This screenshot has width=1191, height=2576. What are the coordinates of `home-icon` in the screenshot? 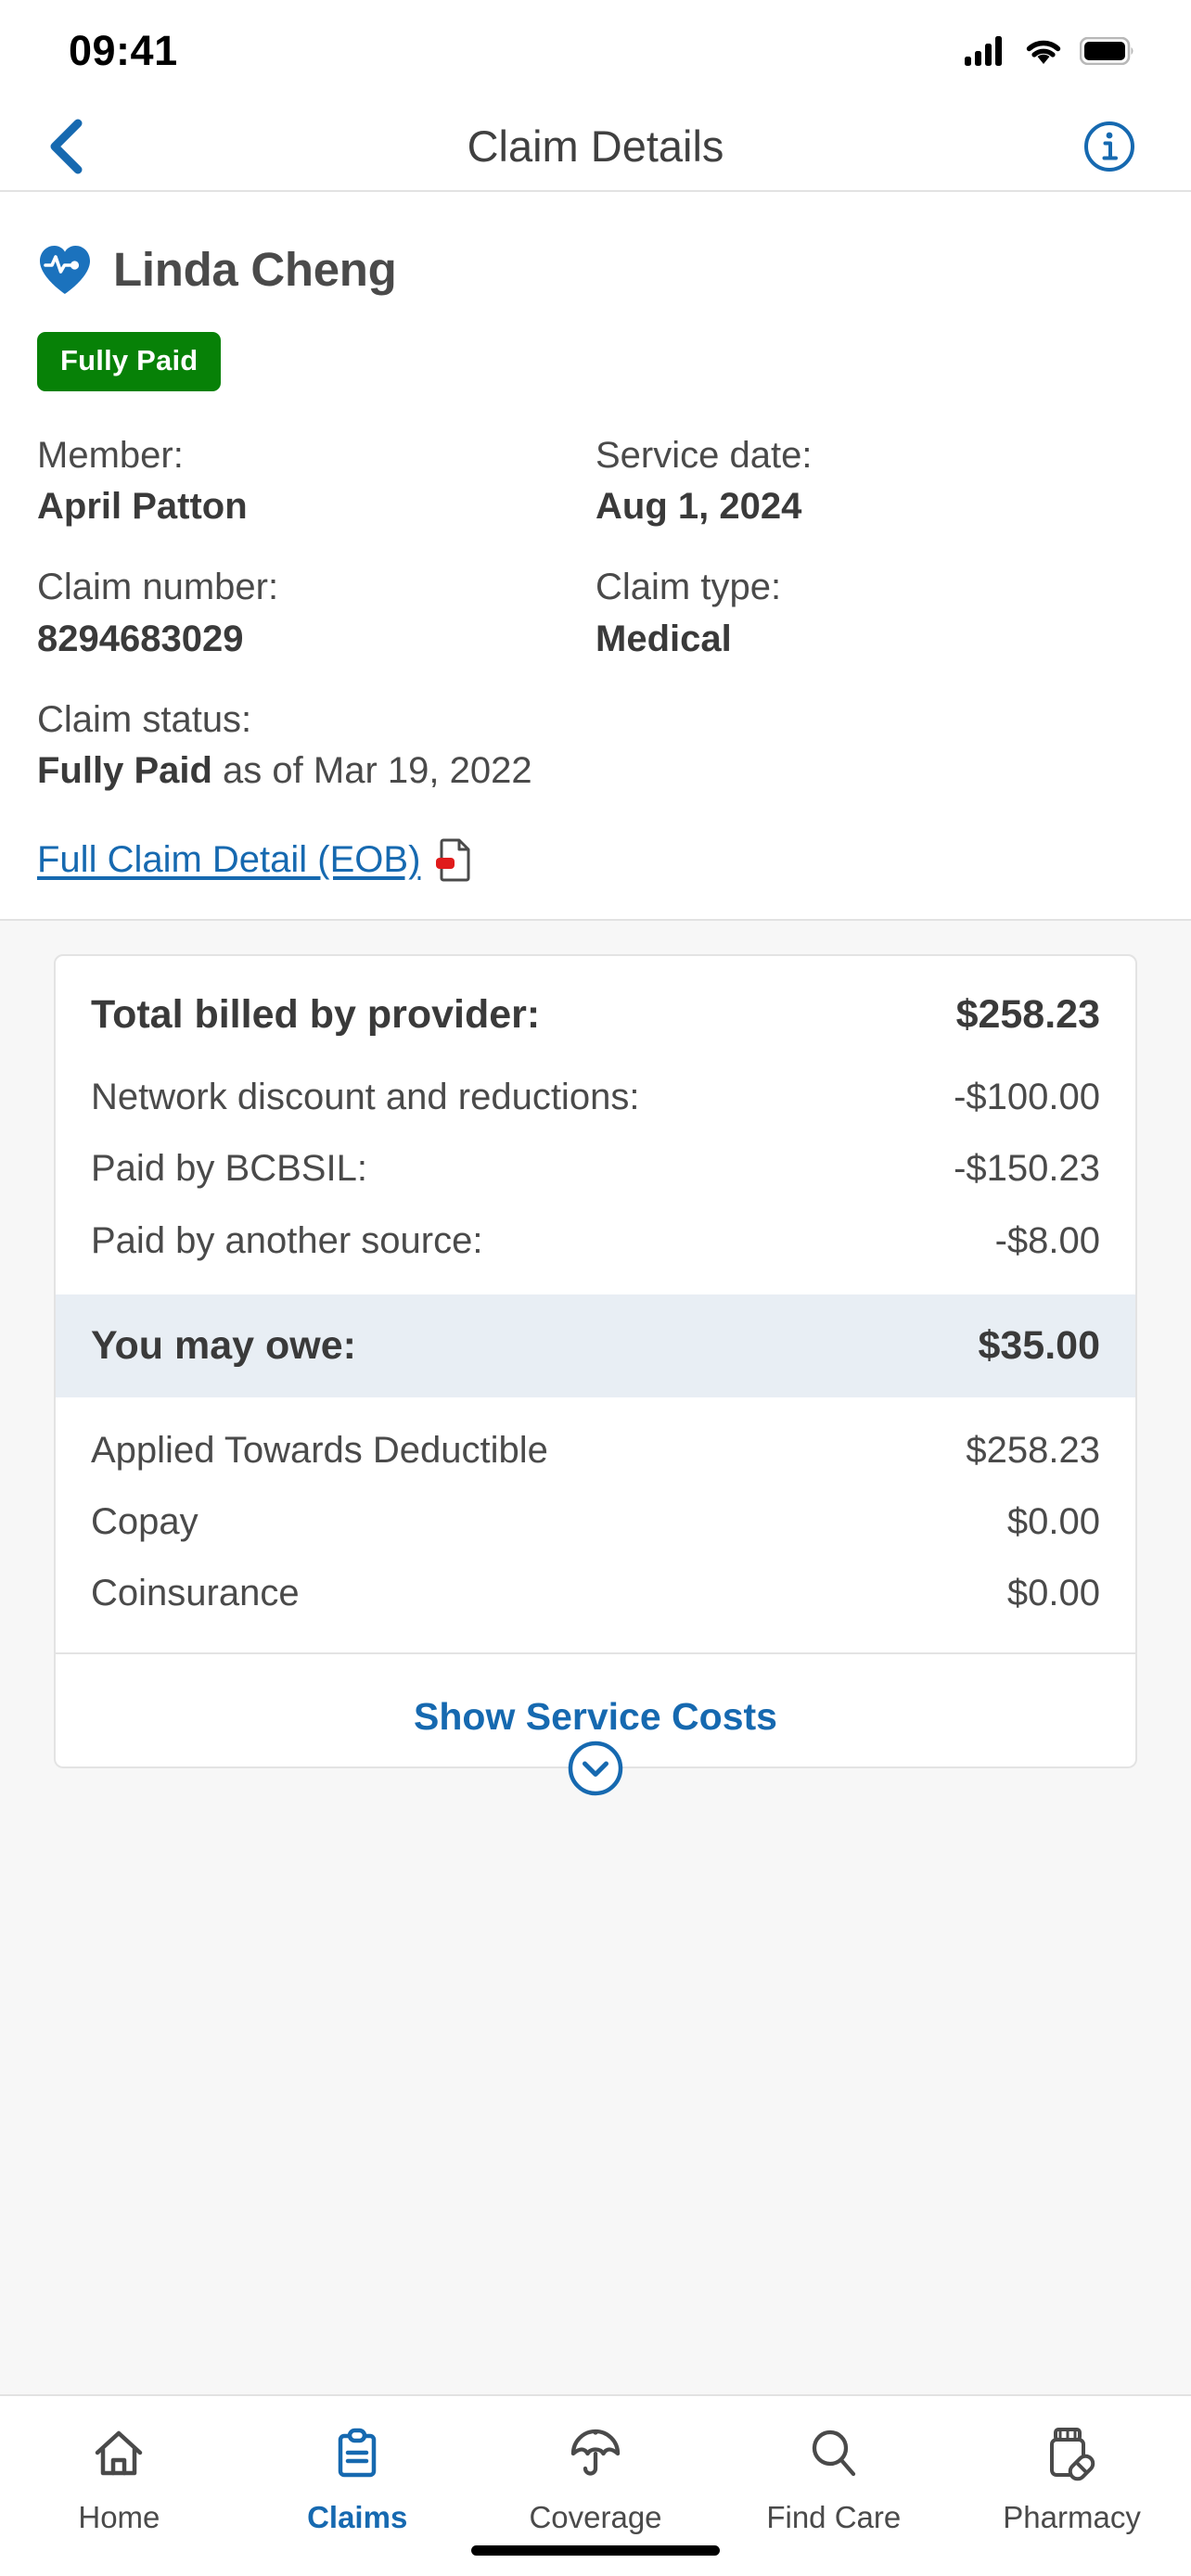 It's located at (120, 2453).